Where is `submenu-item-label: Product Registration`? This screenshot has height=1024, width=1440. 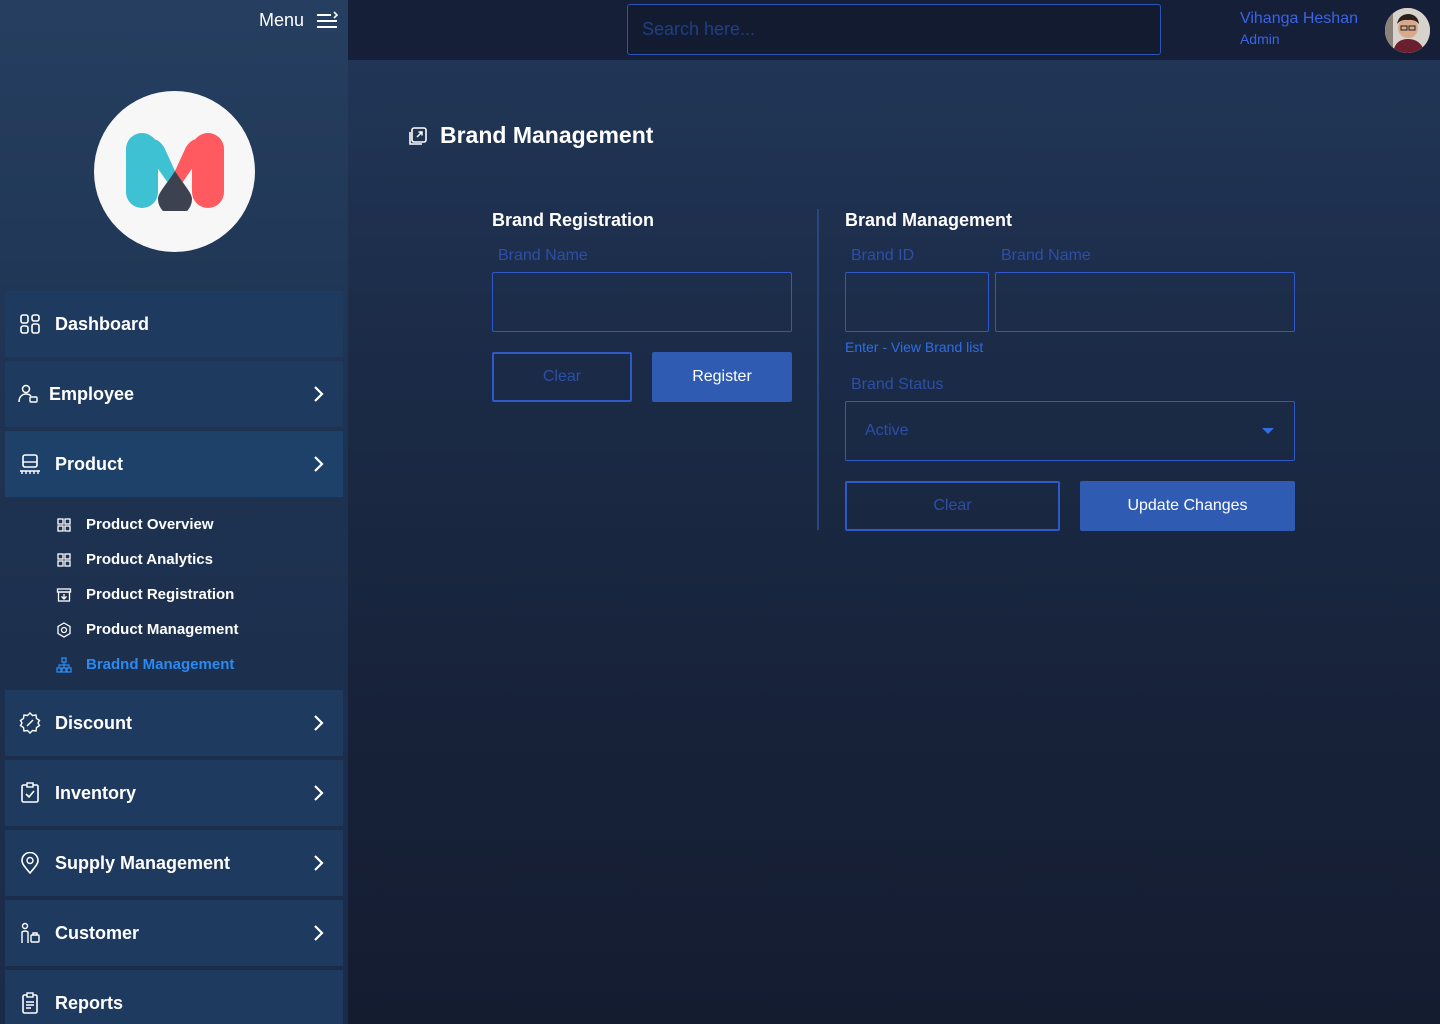 submenu-item-label: Product Registration is located at coordinates (160, 594).